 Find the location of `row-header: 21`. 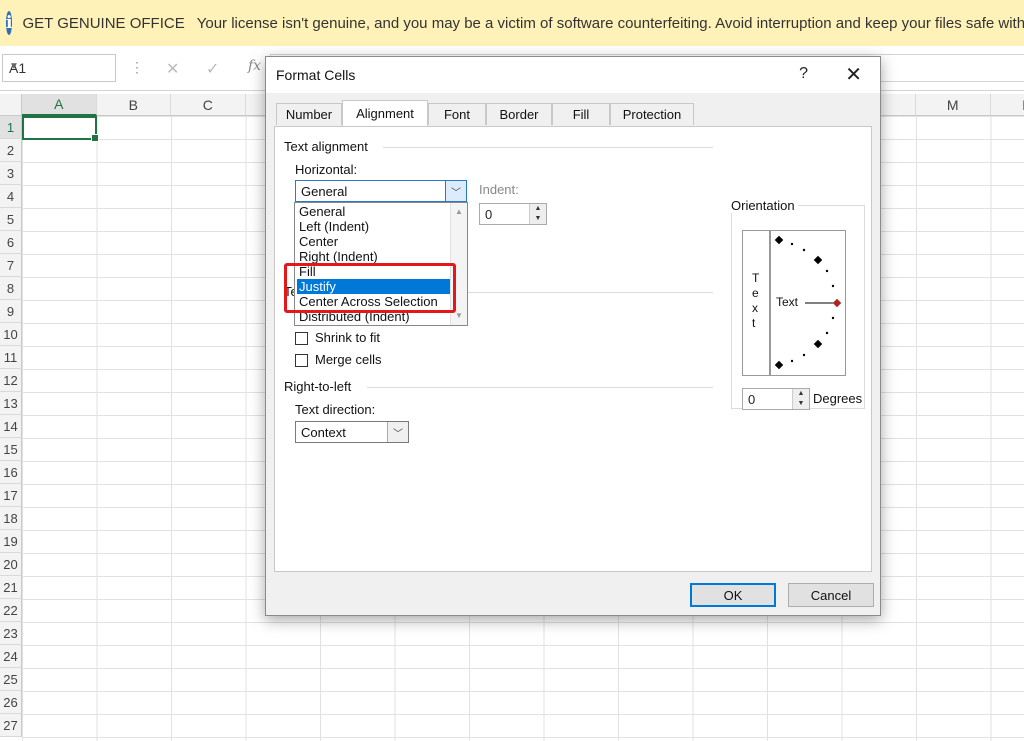

row-header: 21 is located at coordinates (11, 587).